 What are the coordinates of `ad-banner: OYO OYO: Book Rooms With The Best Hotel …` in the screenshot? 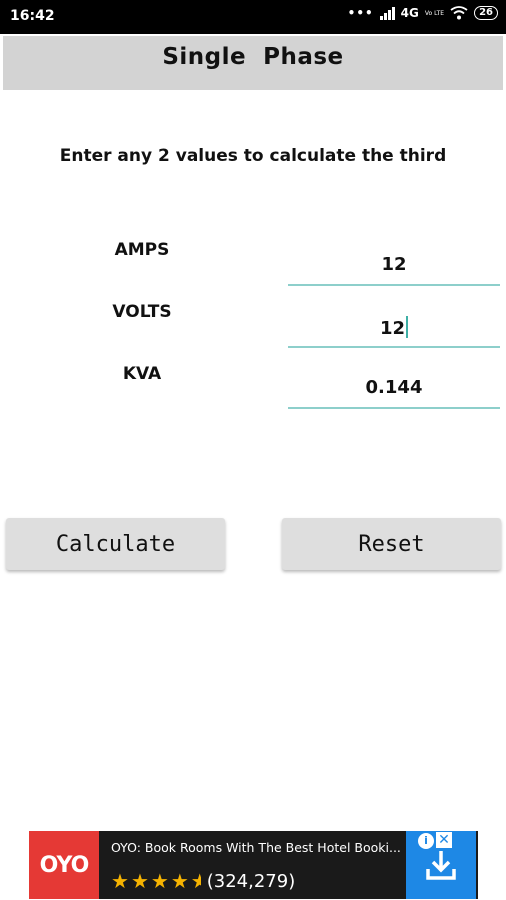 It's located at (253, 865).